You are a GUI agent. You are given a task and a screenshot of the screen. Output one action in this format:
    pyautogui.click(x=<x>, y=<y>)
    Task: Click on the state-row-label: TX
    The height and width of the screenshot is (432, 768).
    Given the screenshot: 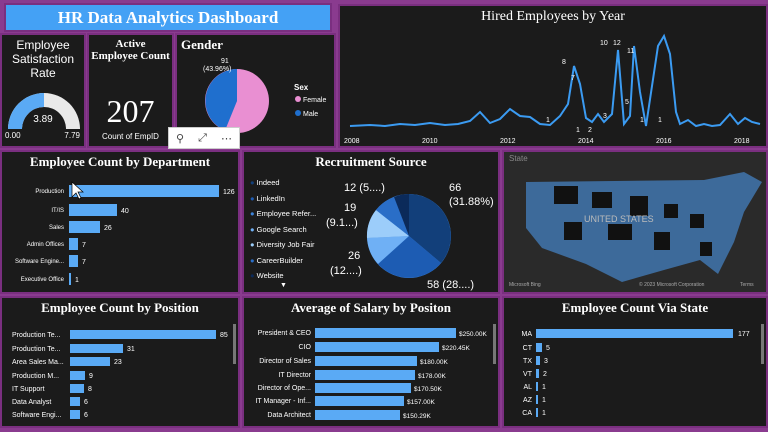 What is the action you would take?
    pyautogui.click(x=527, y=361)
    